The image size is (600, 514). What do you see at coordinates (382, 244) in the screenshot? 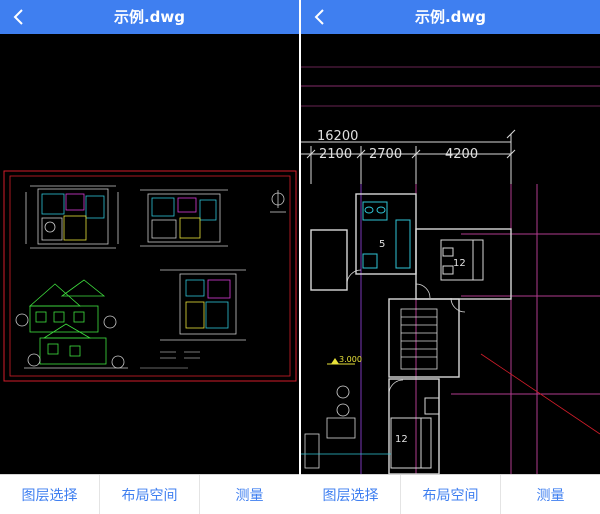
I see `room-label-5: 5` at bounding box center [382, 244].